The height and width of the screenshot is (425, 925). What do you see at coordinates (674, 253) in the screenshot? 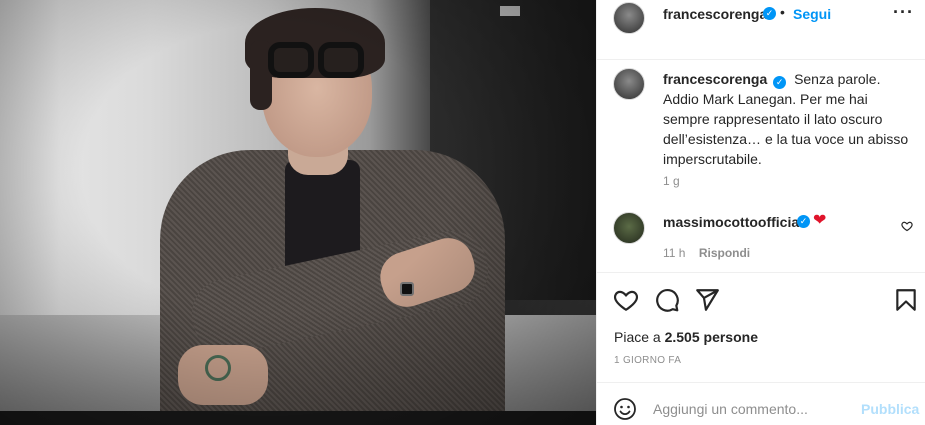
I see `comment-timestamp: 11 h` at bounding box center [674, 253].